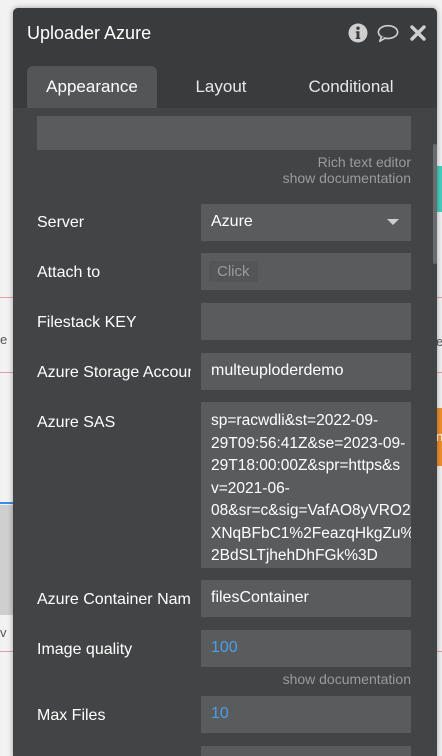 The width and height of the screenshot is (442, 756). Describe the element at coordinates (347, 679) in the screenshot. I see `image-quality-show-documentation-link: show documentation` at that location.